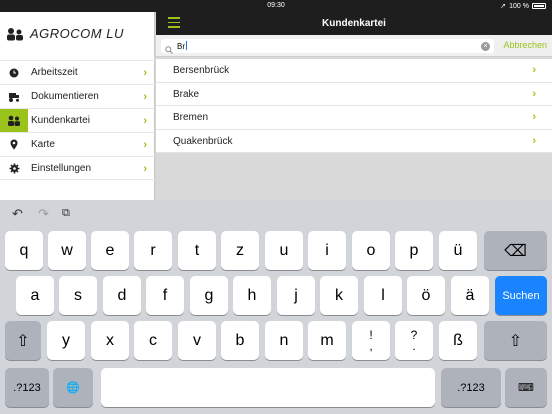  What do you see at coordinates (73, 387) in the screenshot?
I see `globe-icon: 🌐` at bounding box center [73, 387].